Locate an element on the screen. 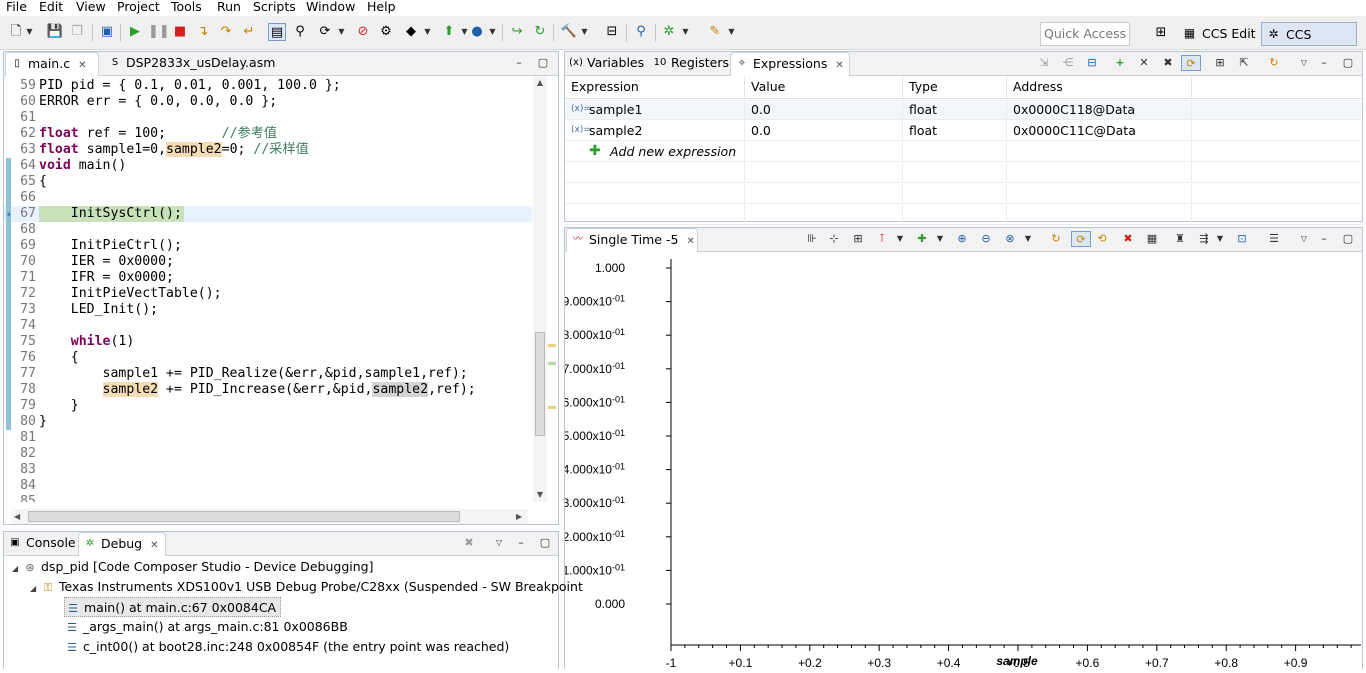  scroll-up-icon: ▲ is located at coordinates (540, 83).